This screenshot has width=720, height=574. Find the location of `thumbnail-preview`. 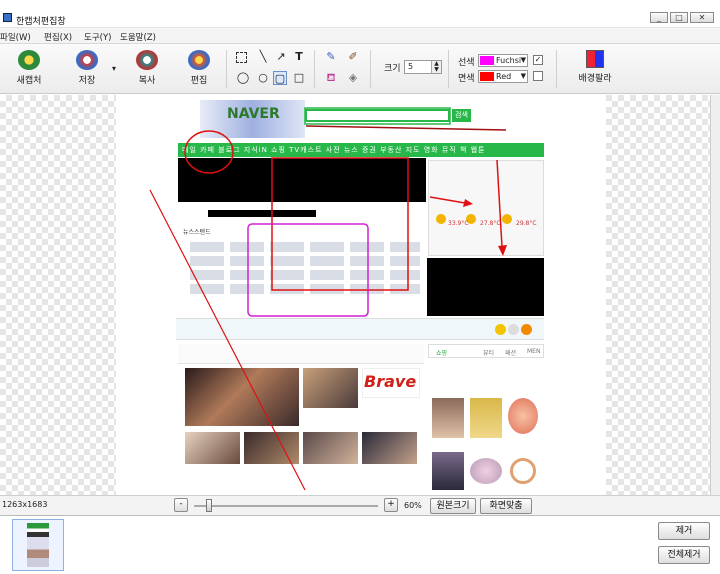

thumbnail-preview is located at coordinates (38, 545).